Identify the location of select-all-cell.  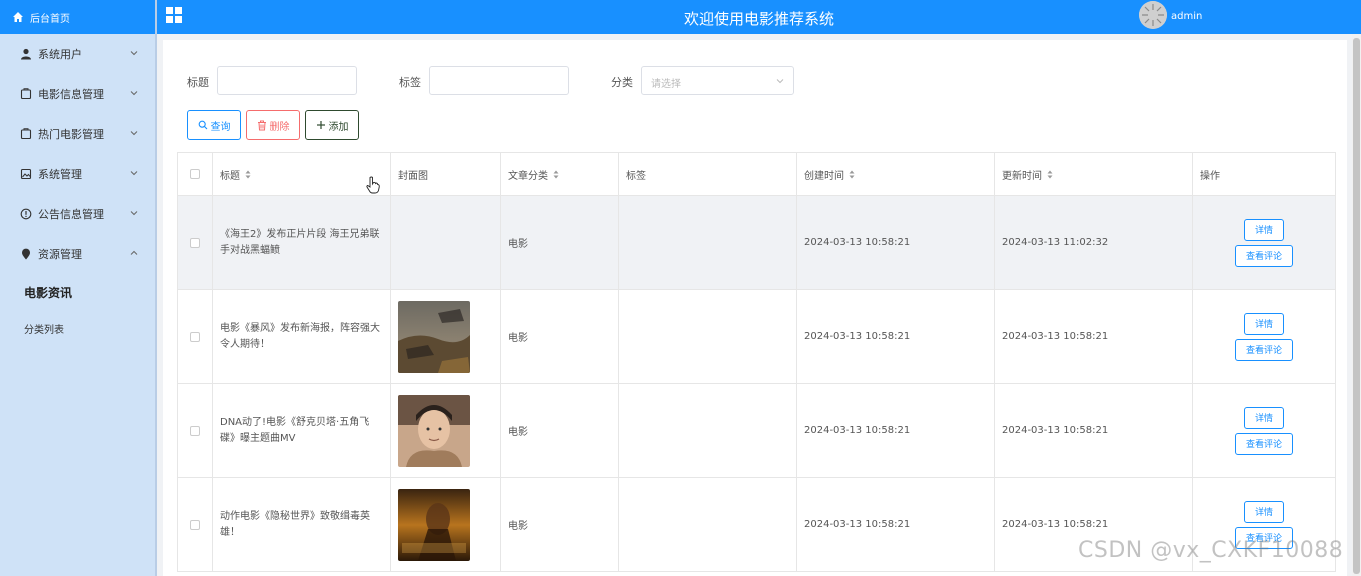
(195, 174).